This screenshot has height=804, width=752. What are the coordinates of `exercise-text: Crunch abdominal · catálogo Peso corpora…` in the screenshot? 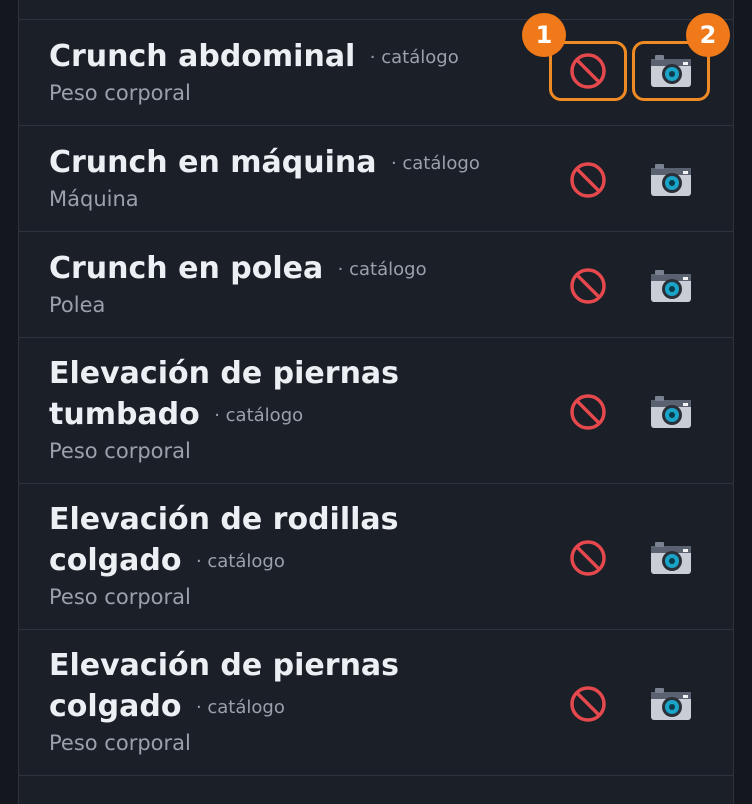 It's located at (289, 72).